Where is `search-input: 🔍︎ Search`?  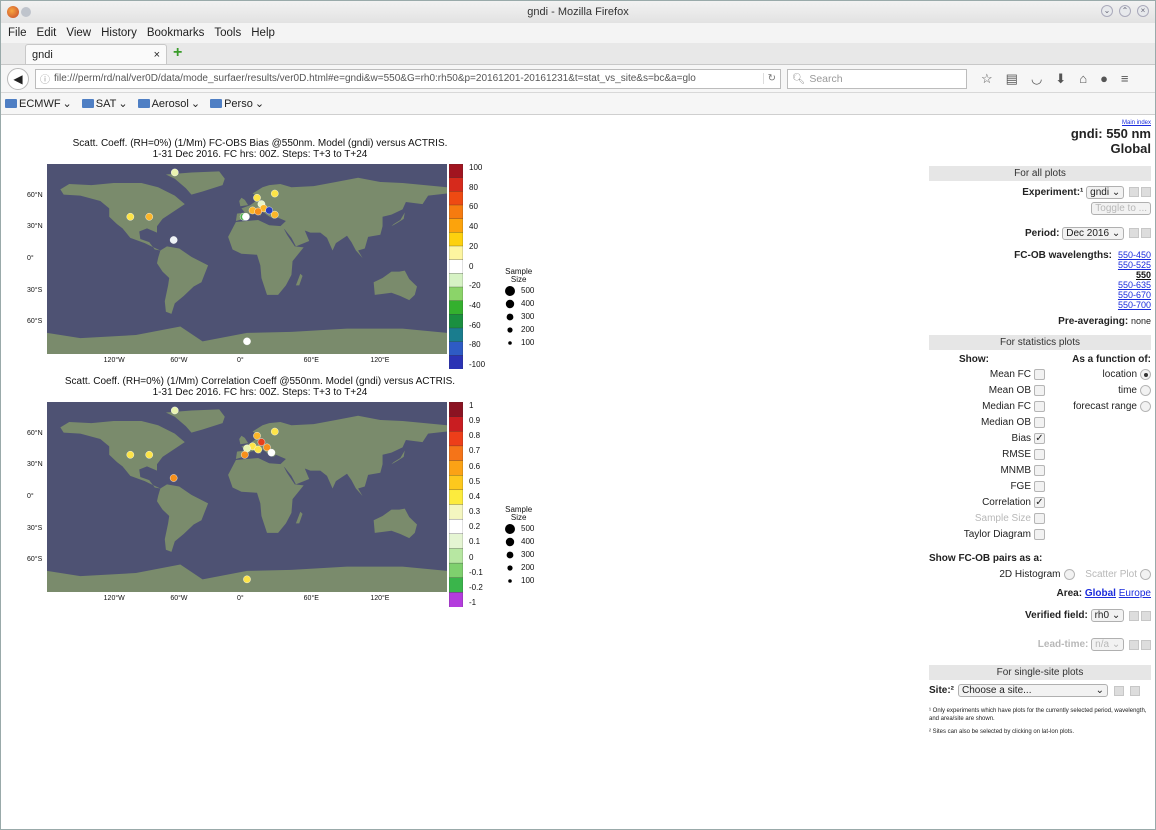 search-input: 🔍︎ Search is located at coordinates (877, 78).